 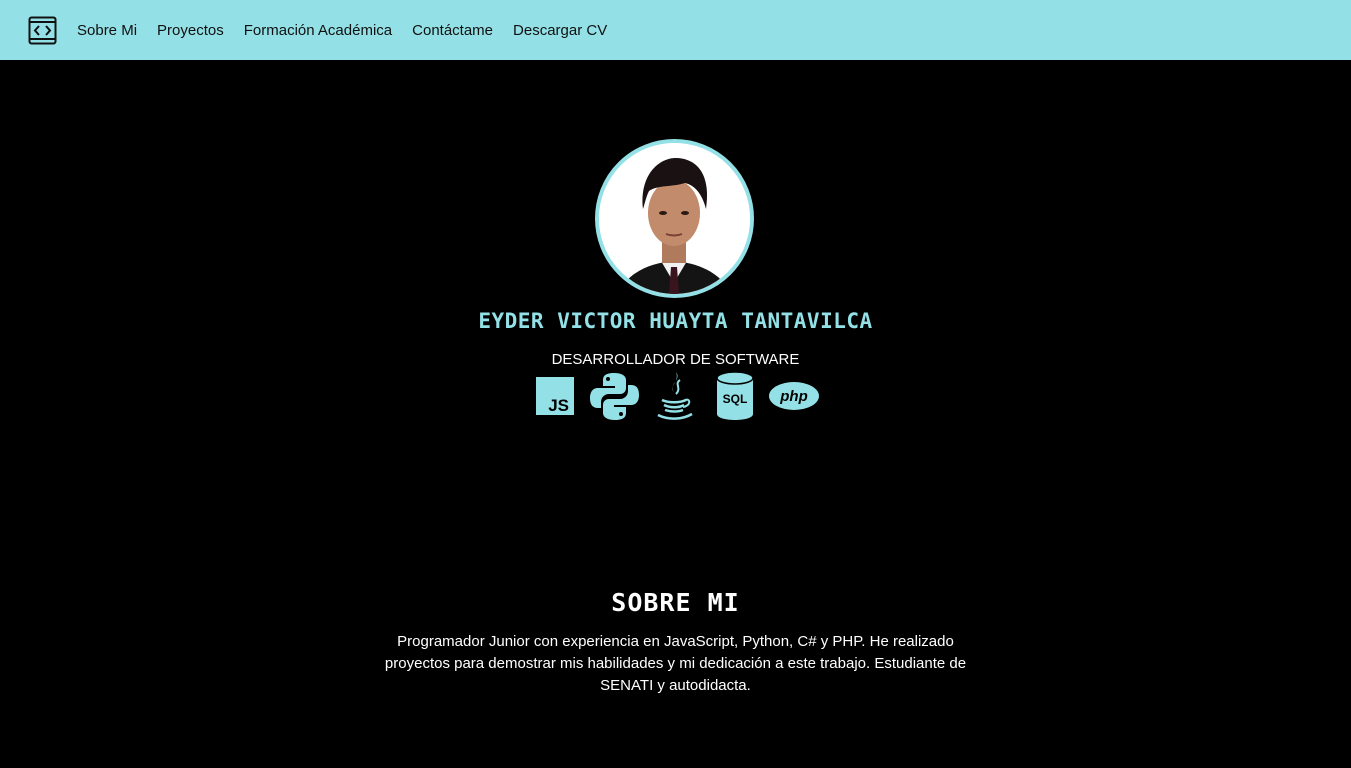 I want to click on about-title: SOBRE MI, so click(x=675, y=602).